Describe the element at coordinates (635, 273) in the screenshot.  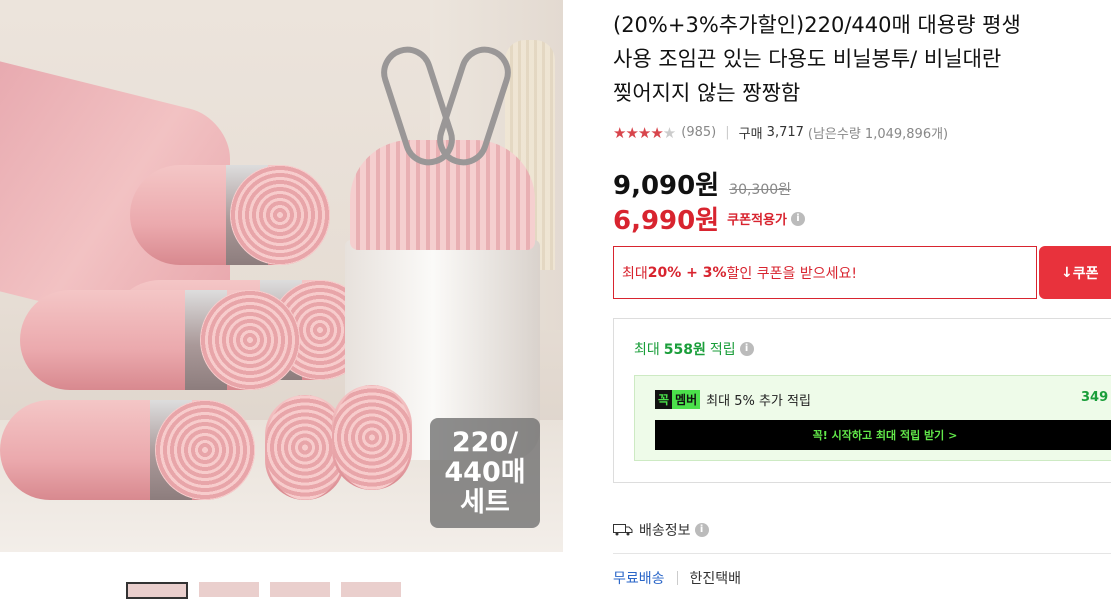
I see `coupon-text-prefix: 최대` at that location.